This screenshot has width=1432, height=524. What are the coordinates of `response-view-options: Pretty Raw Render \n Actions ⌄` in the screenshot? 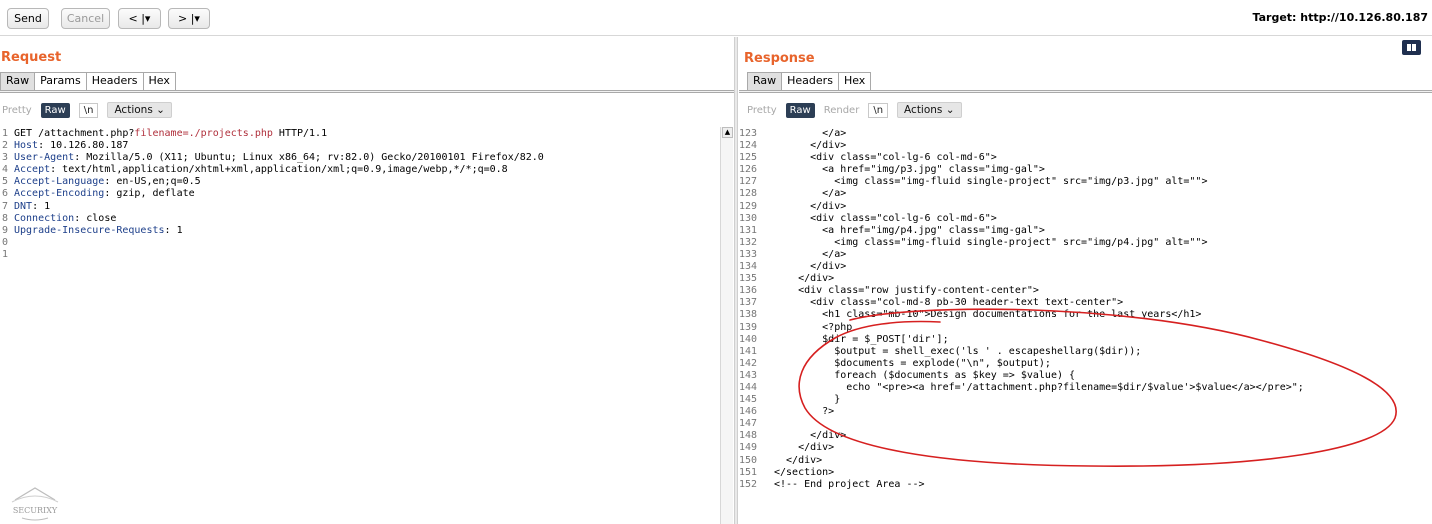 It's located at (854, 110).